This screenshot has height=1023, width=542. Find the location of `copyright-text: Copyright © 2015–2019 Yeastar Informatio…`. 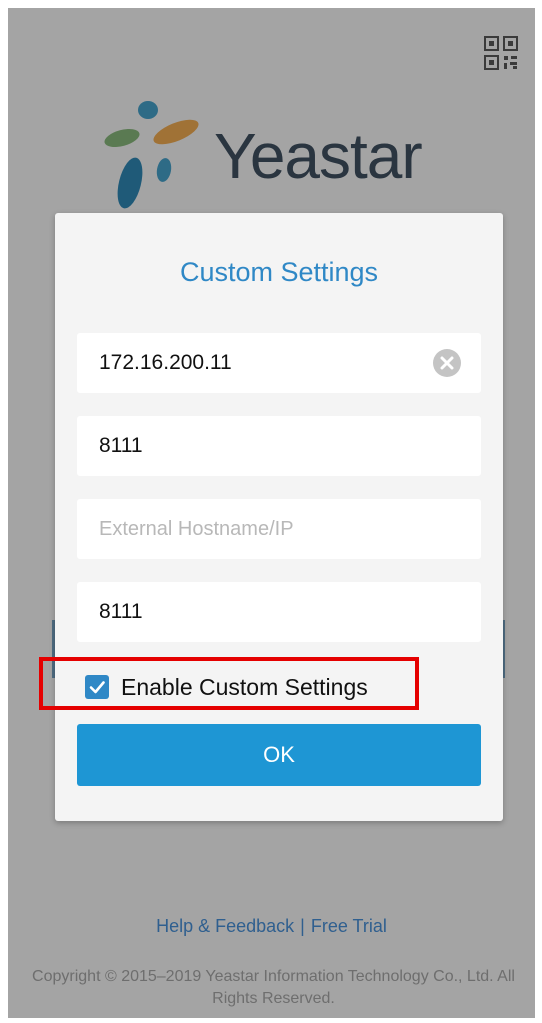

copyright-text: Copyright © 2015–2019 Yeastar Informatio… is located at coordinates (273, 987).